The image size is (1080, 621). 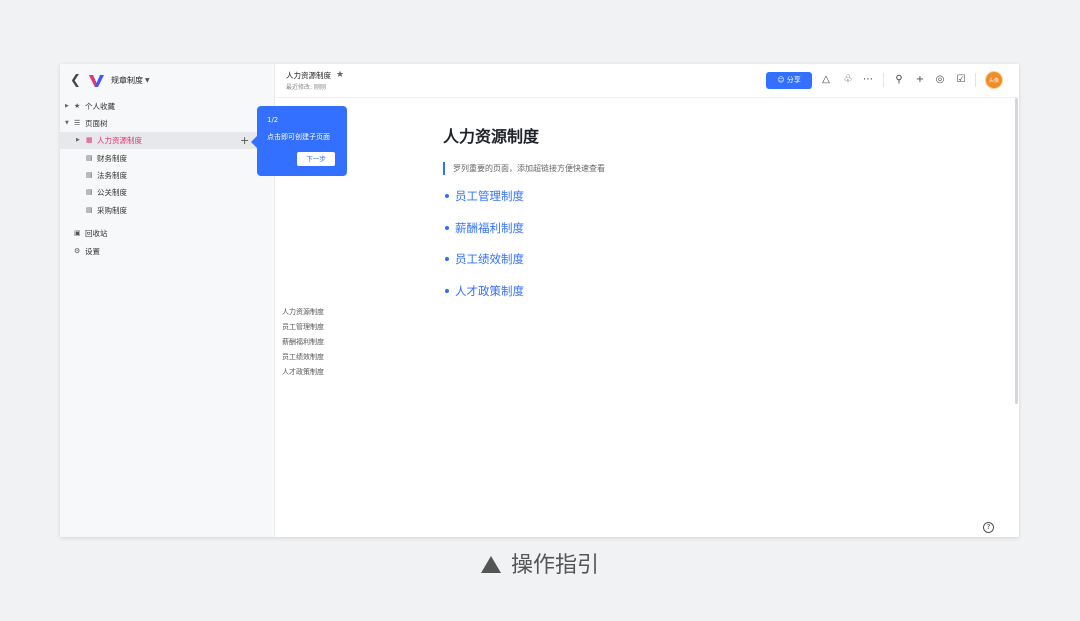 What do you see at coordinates (483, 236) in the screenshot?
I see `link-item: 薪酬福利制度` at bounding box center [483, 236].